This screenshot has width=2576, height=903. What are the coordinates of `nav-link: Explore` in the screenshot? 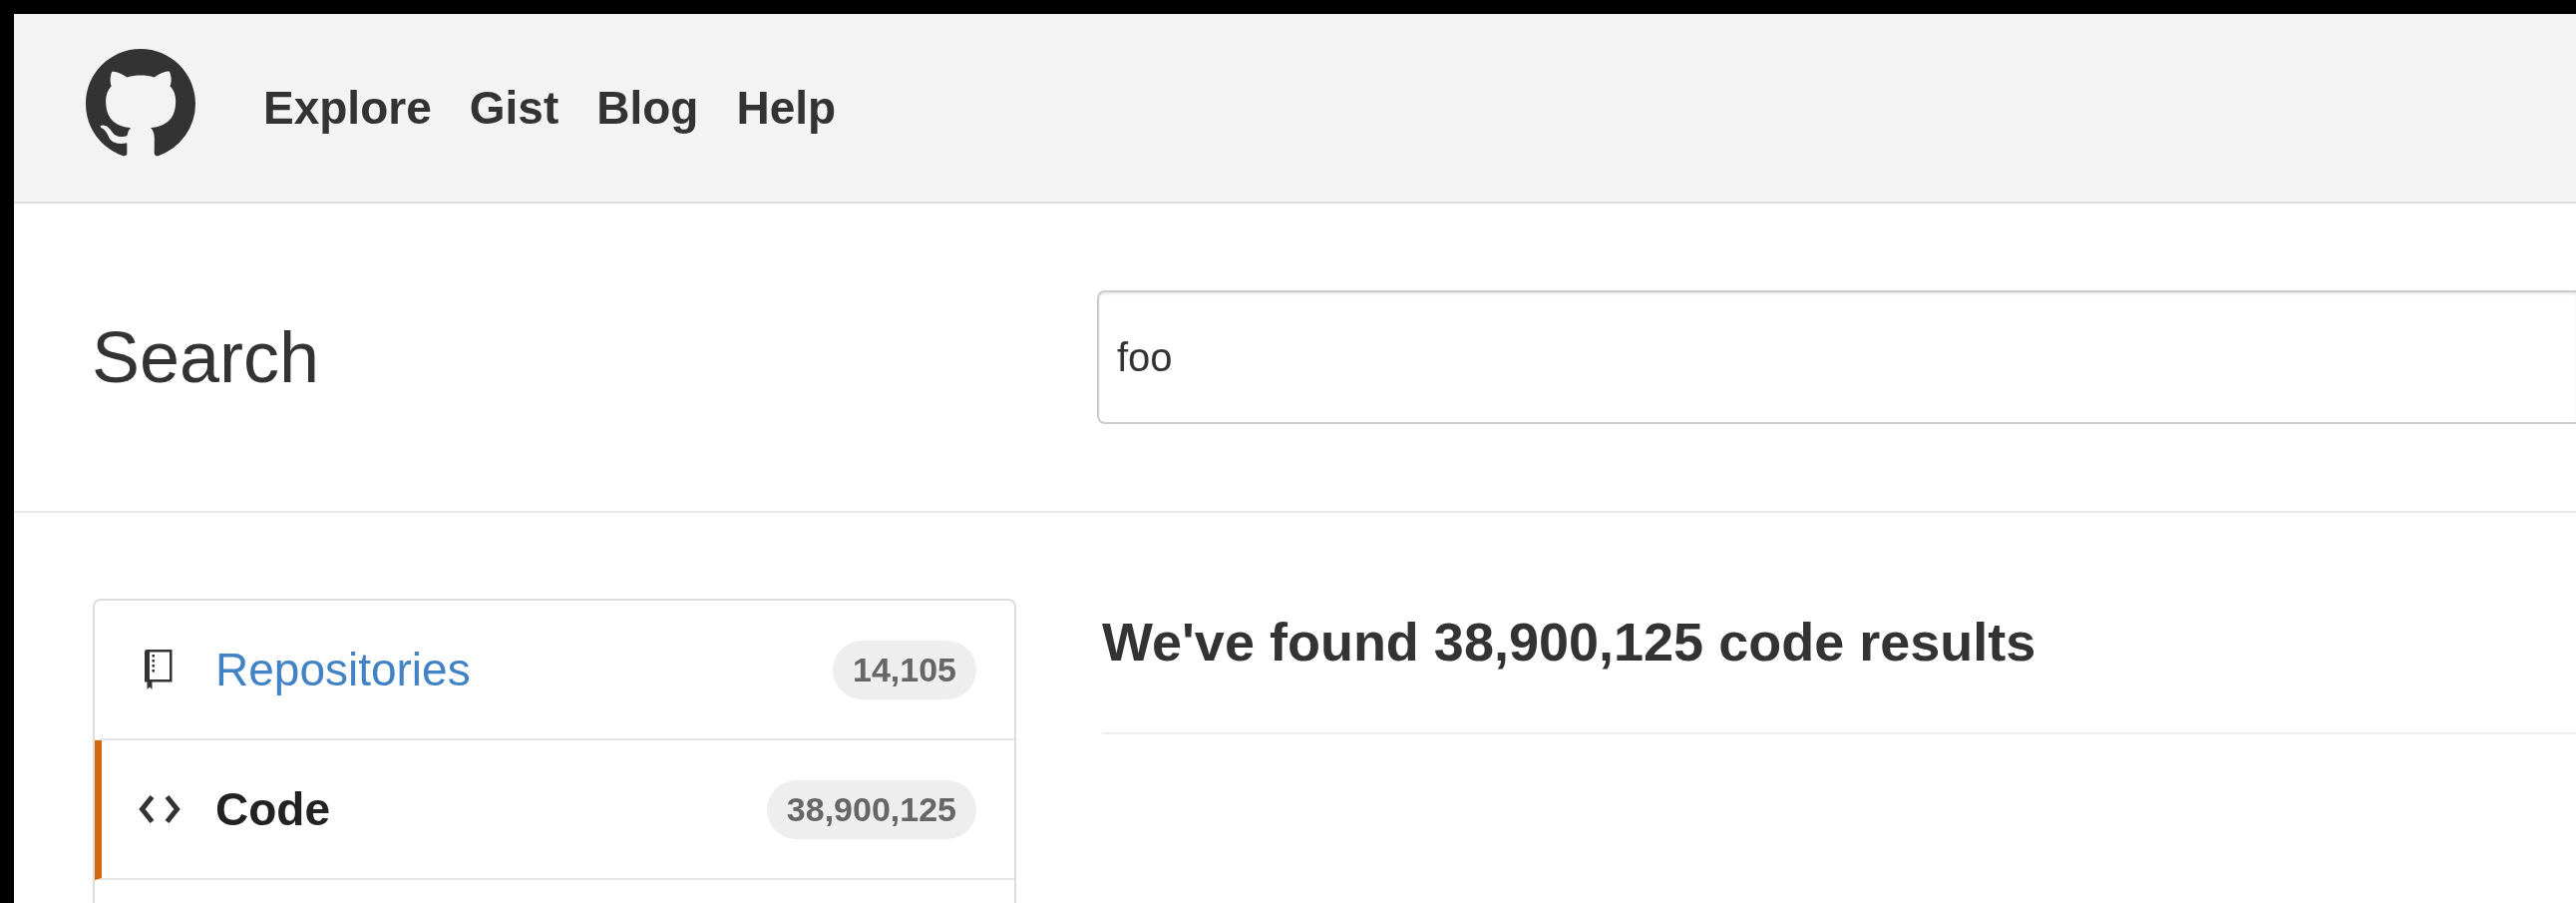 It's located at (347, 108).